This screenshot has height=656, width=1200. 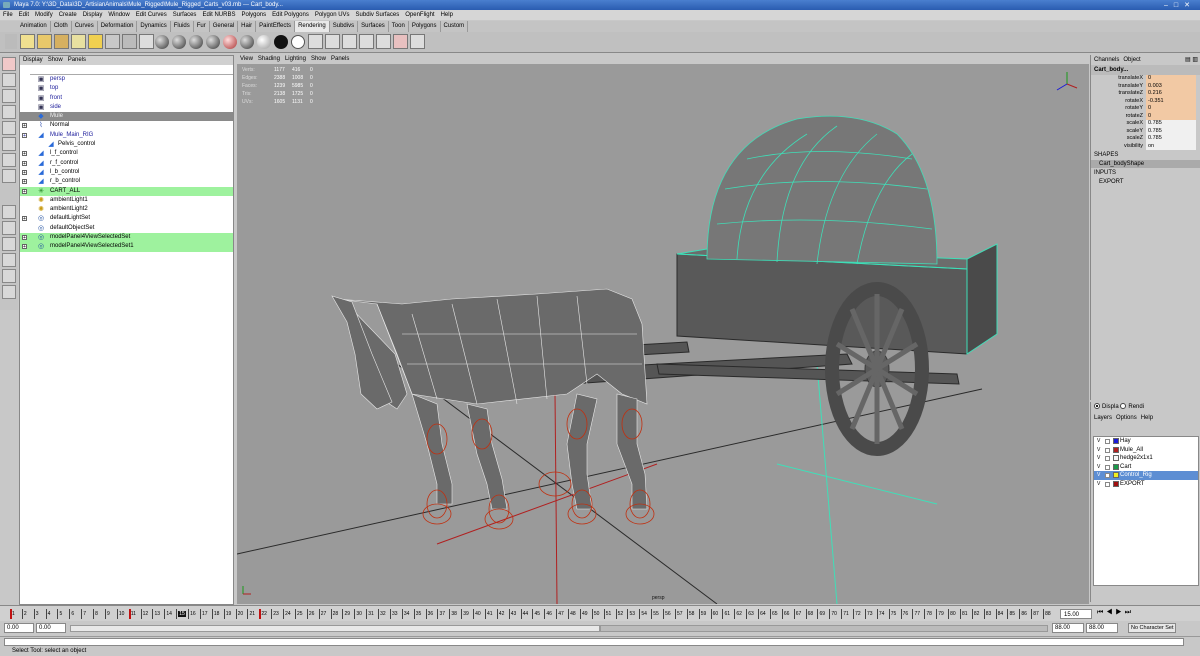 I want to click on timeline-tick: 69, so click(x=821, y=614).